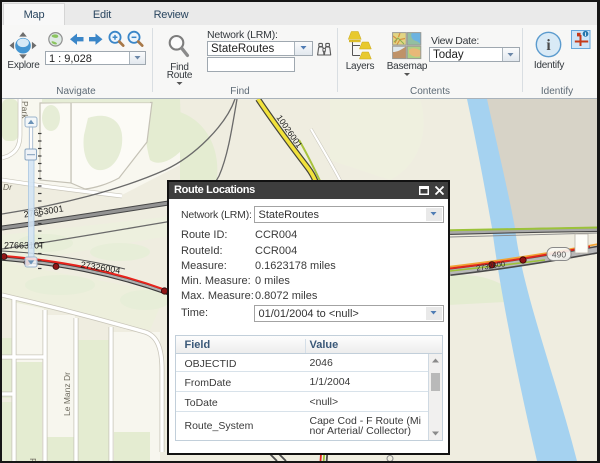 This screenshot has width=600, height=463. What do you see at coordinates (548, 45) in the screenshot?
I see `svg-text: i` at bounding box center [548, 45].